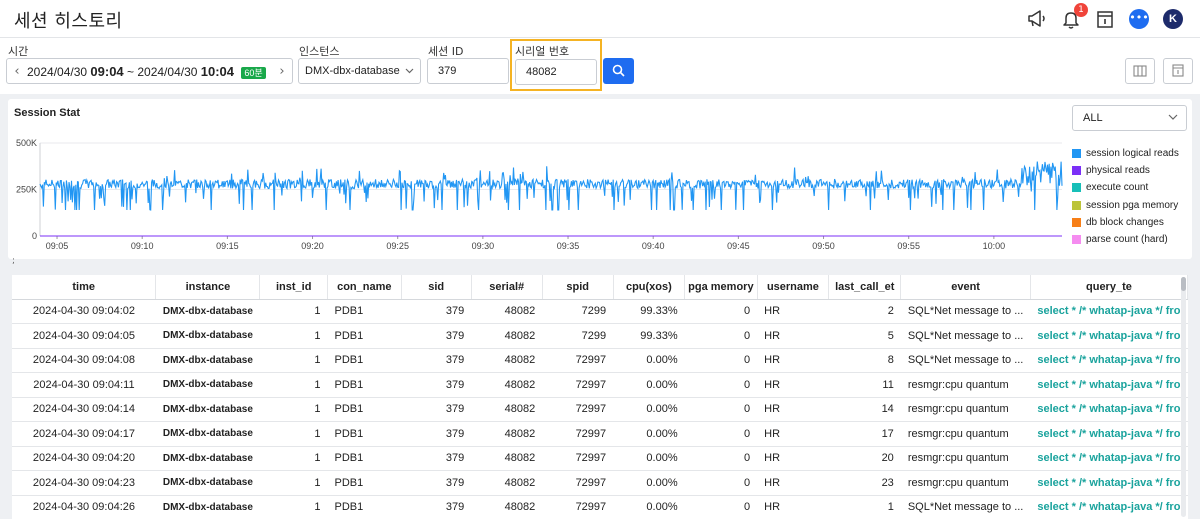 Image resolution: width=1200 pixels, height=519 pixels. I want to click on legend-item: session logical reads, so click(1125, 153).